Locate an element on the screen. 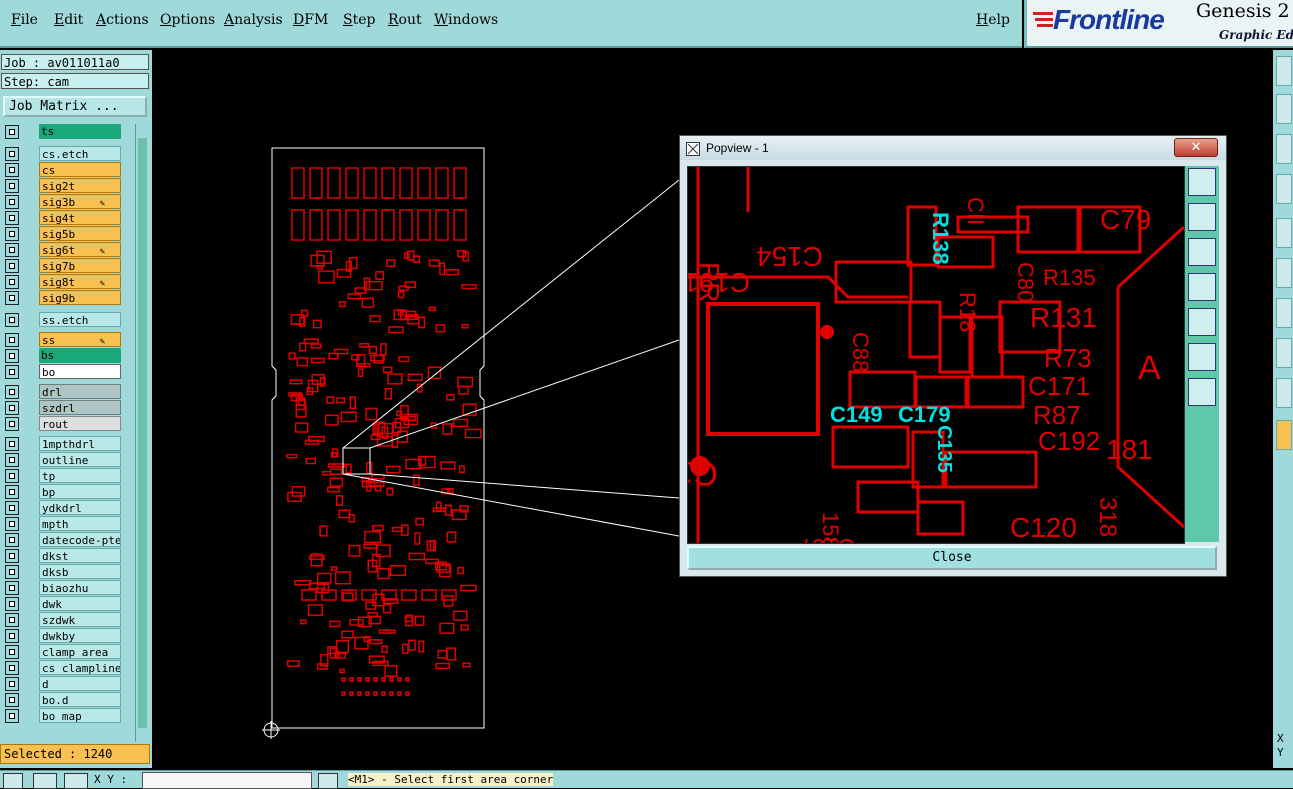 The width and height of the screenshot is (1293, 789). layer-name: ss ✎ is located at coordinates (80, 339).